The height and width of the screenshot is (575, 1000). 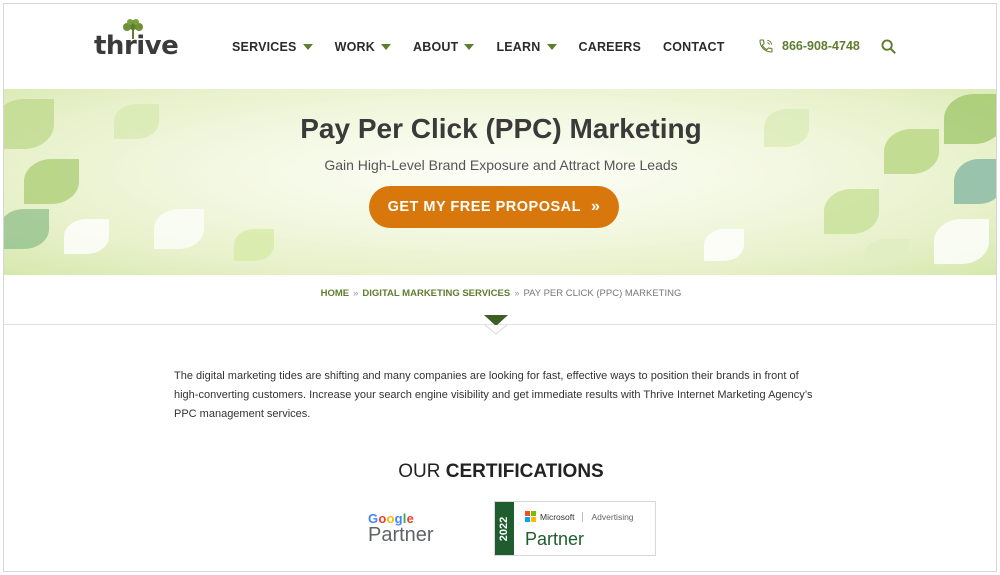 I want to click on double-chevron-right-icon: », so click(x=596, y=206).